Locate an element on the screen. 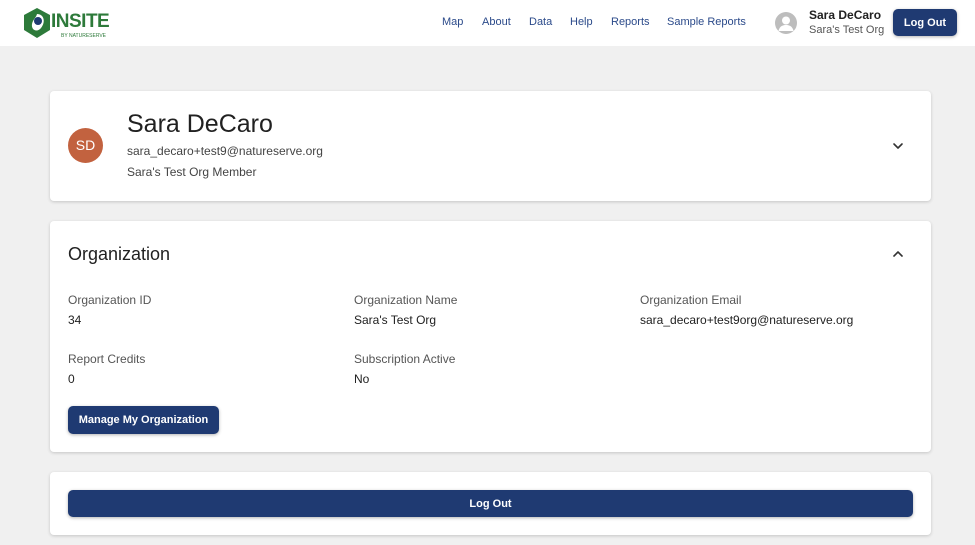 This screenshot has width=975, height=545. nav-map: Map is located at coordinates (452, 22).